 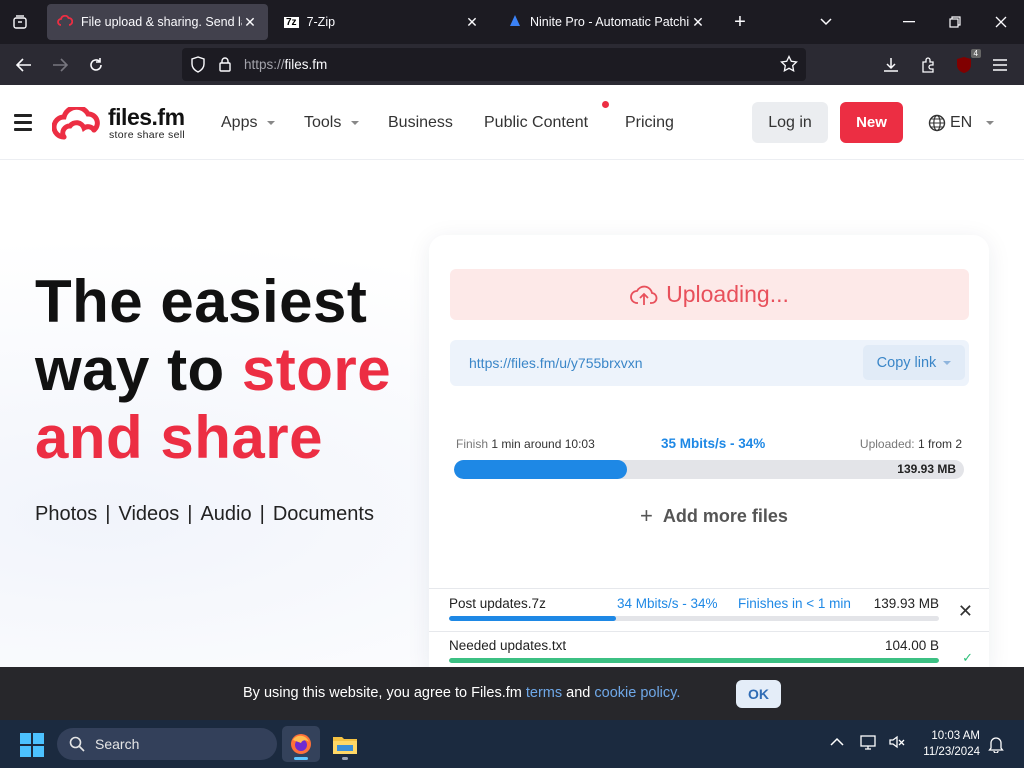 I want to click on taskbar-search: Search, so click(x=167, y=744).